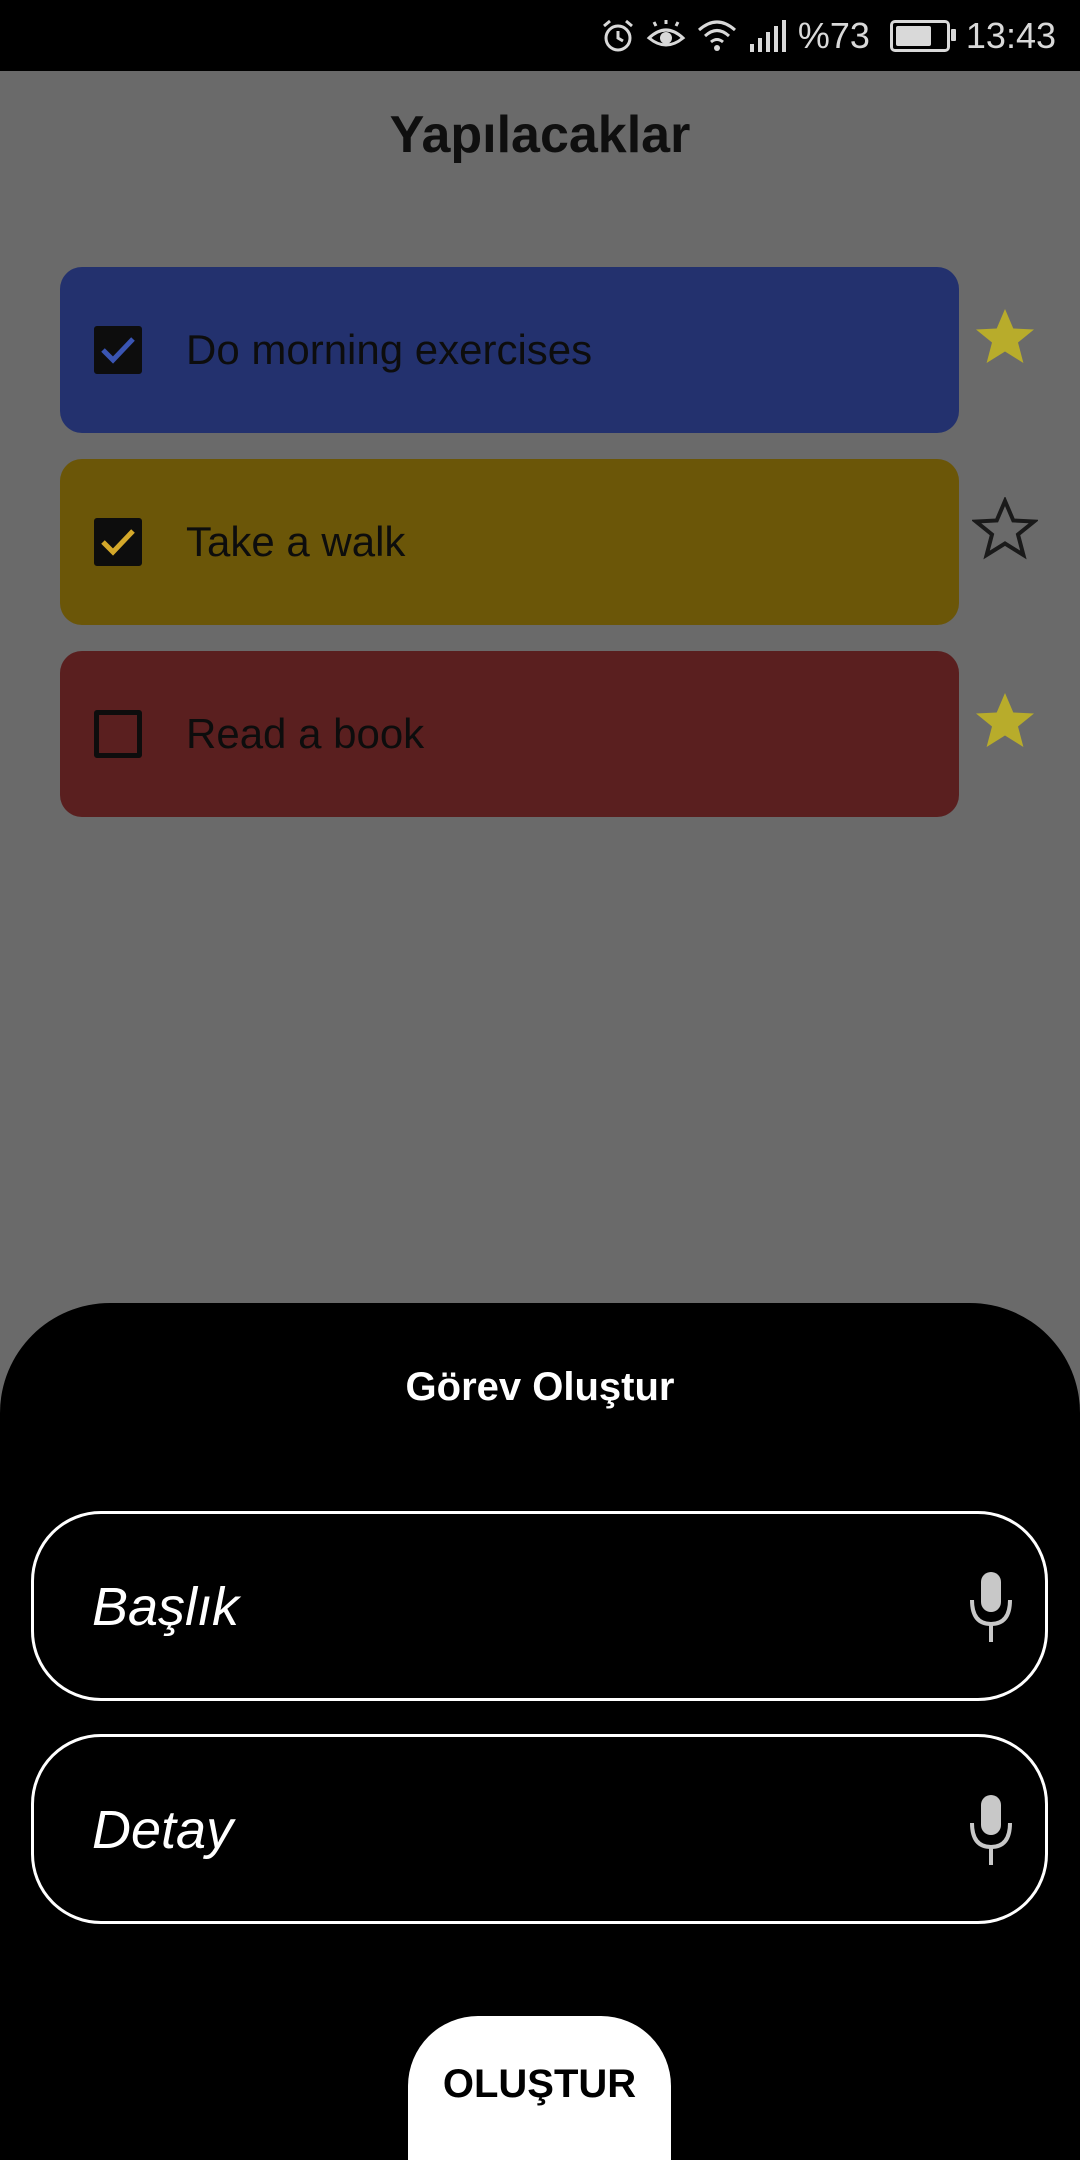 The width and height of the screenshot is (1080, 2160). What do you see at coordinates (502, 1607) in the screenshot?
I see `title-input` at bounding box center [502, 1607].